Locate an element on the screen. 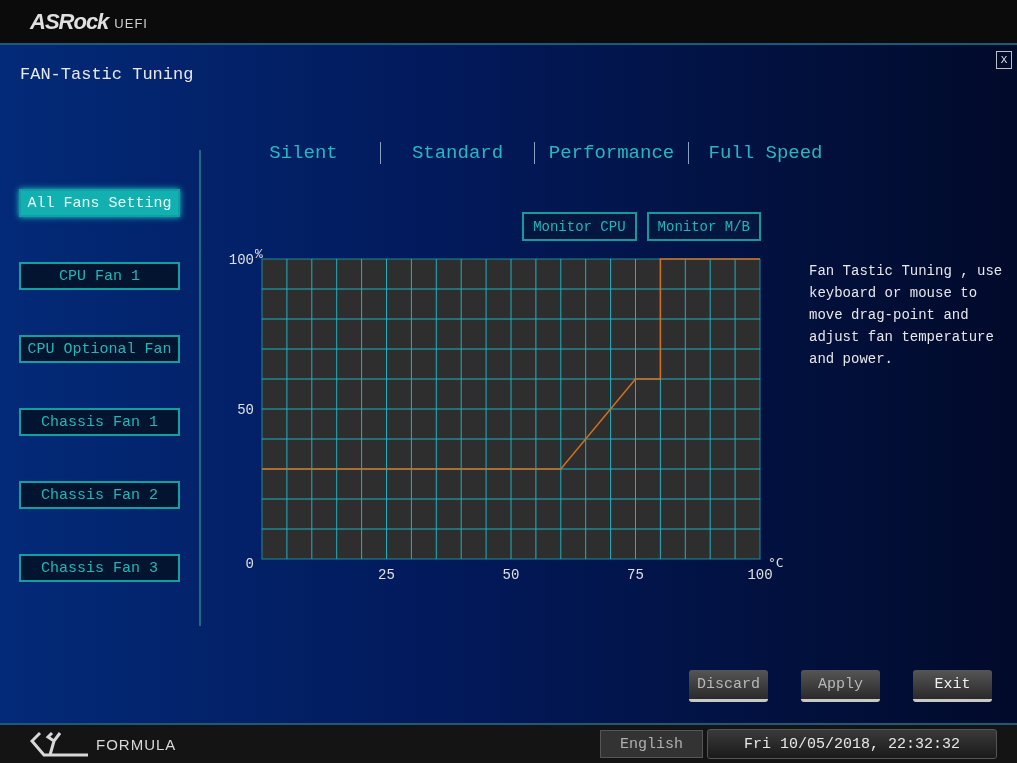 The image size is (1017, 763). mode-tab: Standard is located at coordinates (457, 153).